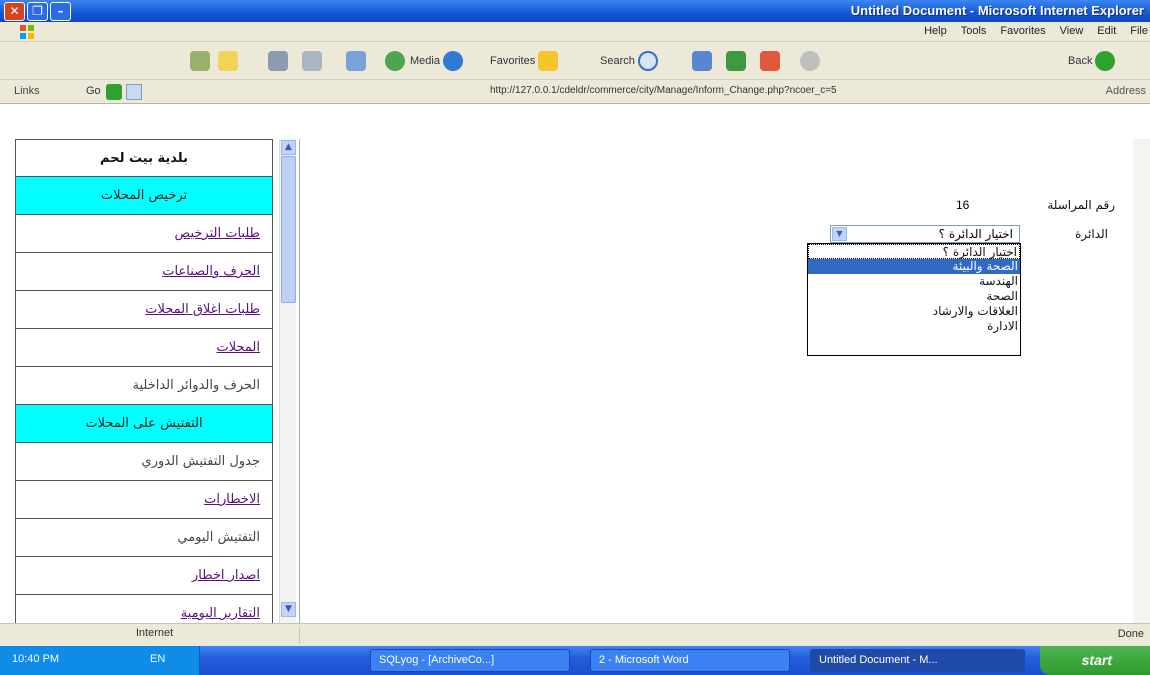 The height and width of the screenshot is (675, 1150). Describe the element at coordinates (1022, 31) in the screenshot. I see `menu-favorites: Favorites` at that location.